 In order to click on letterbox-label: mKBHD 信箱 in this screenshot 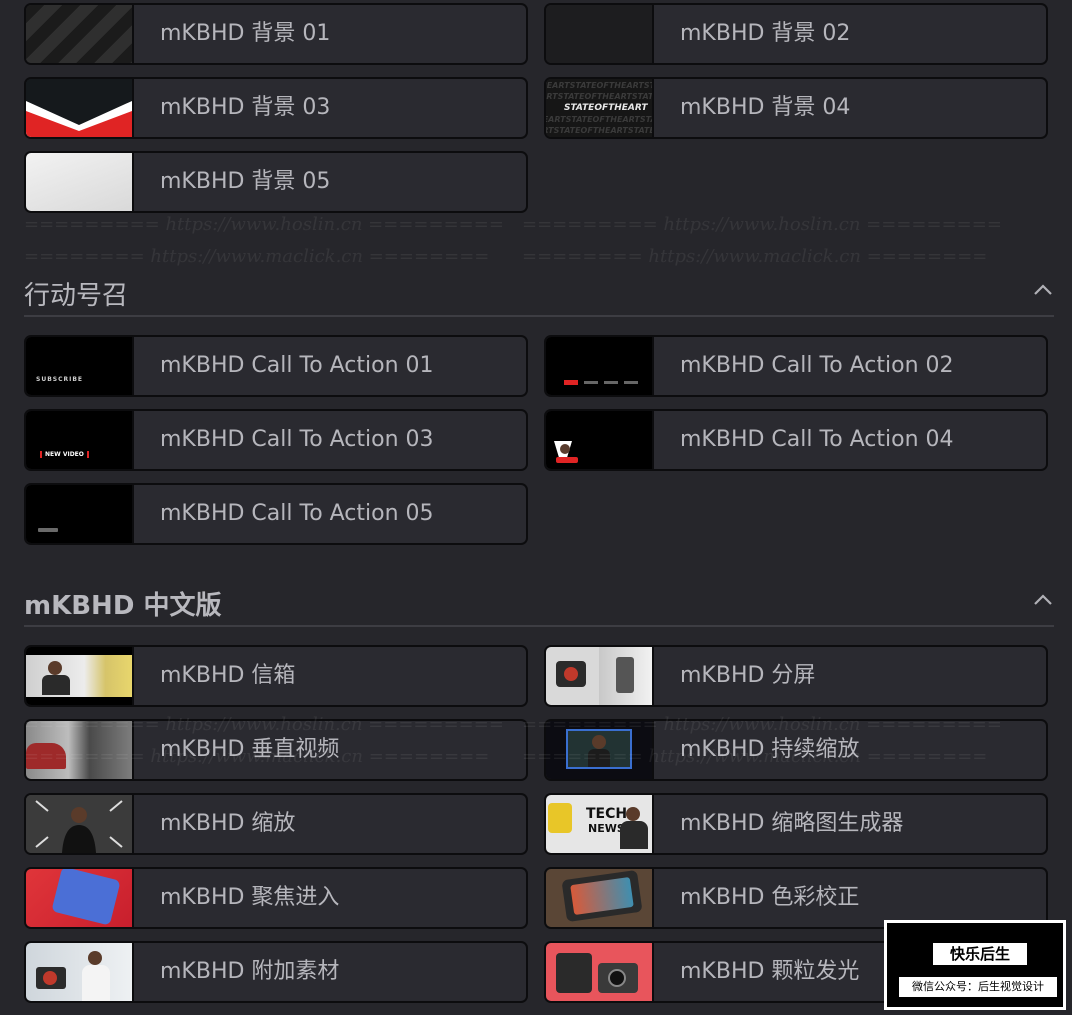, I will do `click(228, 675)`.